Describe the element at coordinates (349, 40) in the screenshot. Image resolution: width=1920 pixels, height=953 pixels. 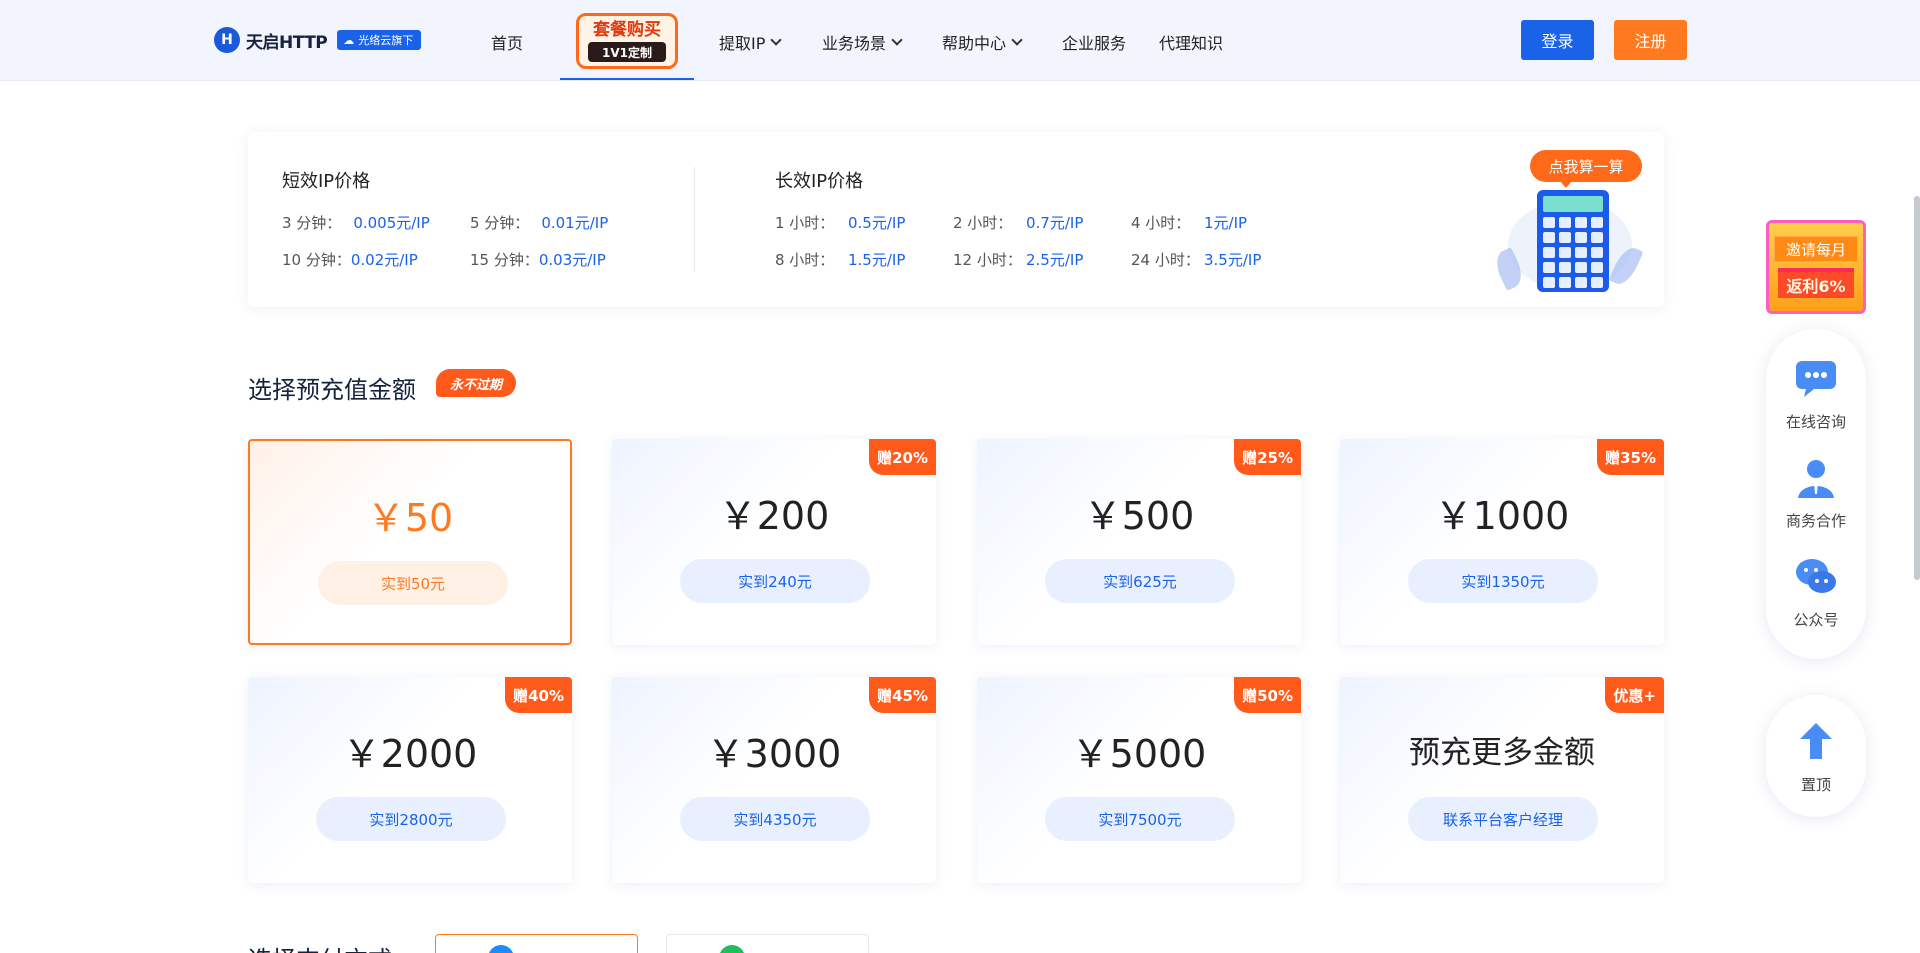
I see `cloud-icon: ☁` at that location.